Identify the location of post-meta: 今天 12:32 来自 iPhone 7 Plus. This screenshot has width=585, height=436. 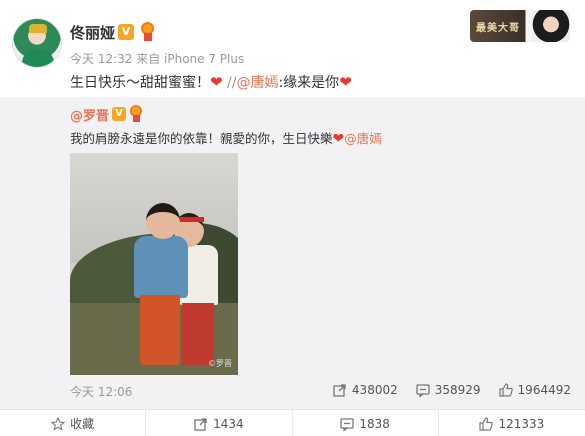
(157, 58).